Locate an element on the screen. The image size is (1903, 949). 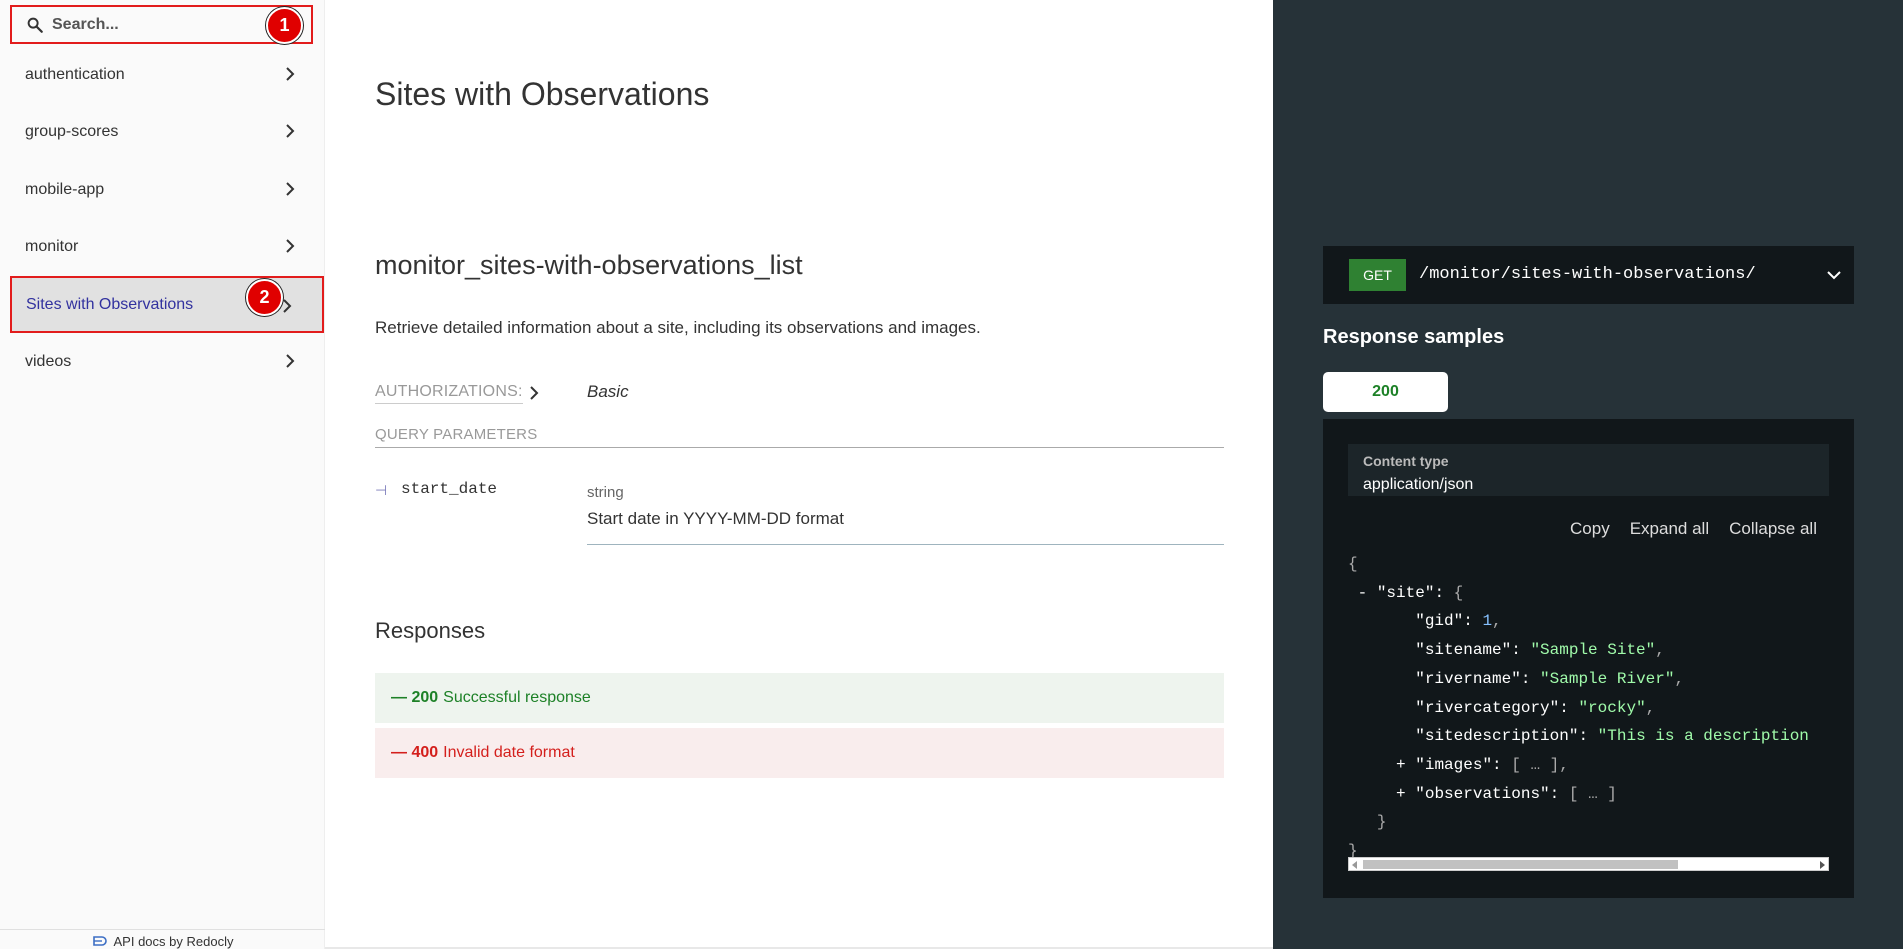
authorizations-value: Basic is located at coordinates (608, 391).